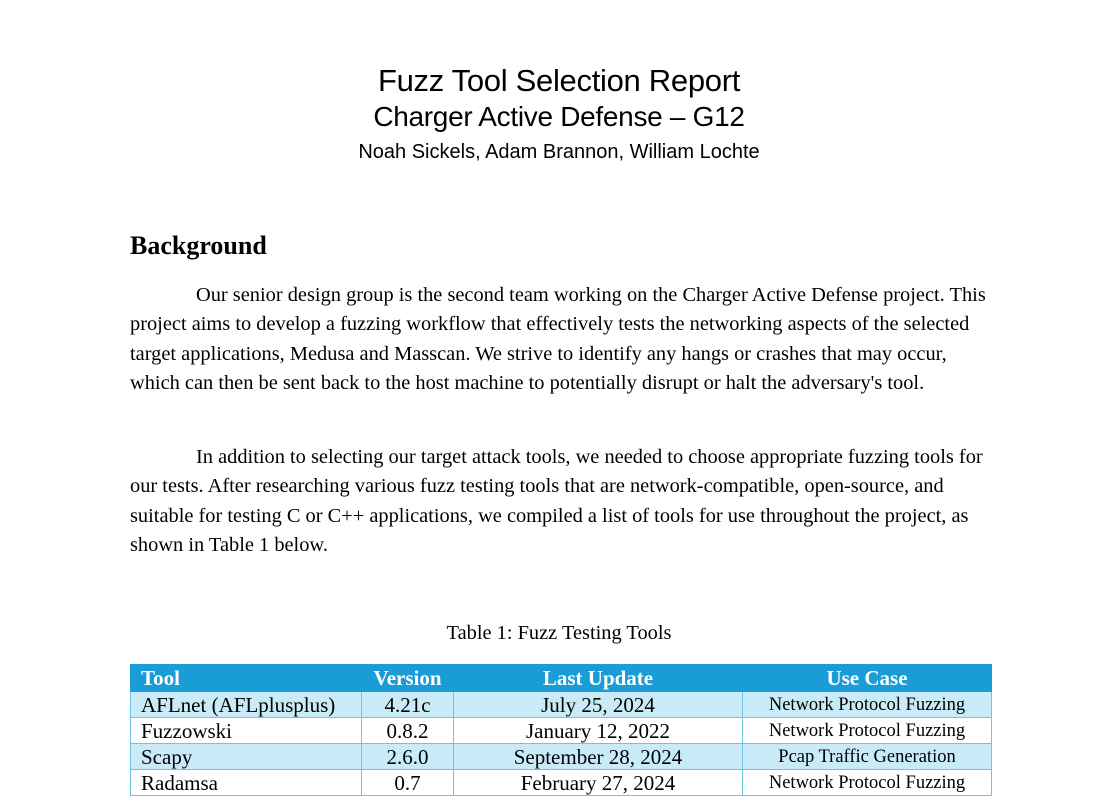 This screenshot has height=798, width=1118. What do you see at coordinates (246, 756) in the screenshot?
I see `cell-tool: Scapy` at bounding box center [246, 756].